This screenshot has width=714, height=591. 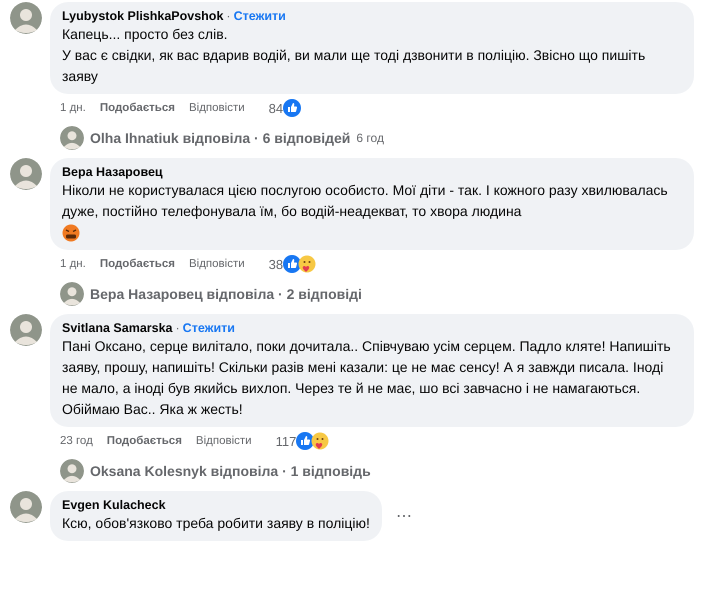 I want to click on comment-time: 23 год, so click(x=76, y=441).